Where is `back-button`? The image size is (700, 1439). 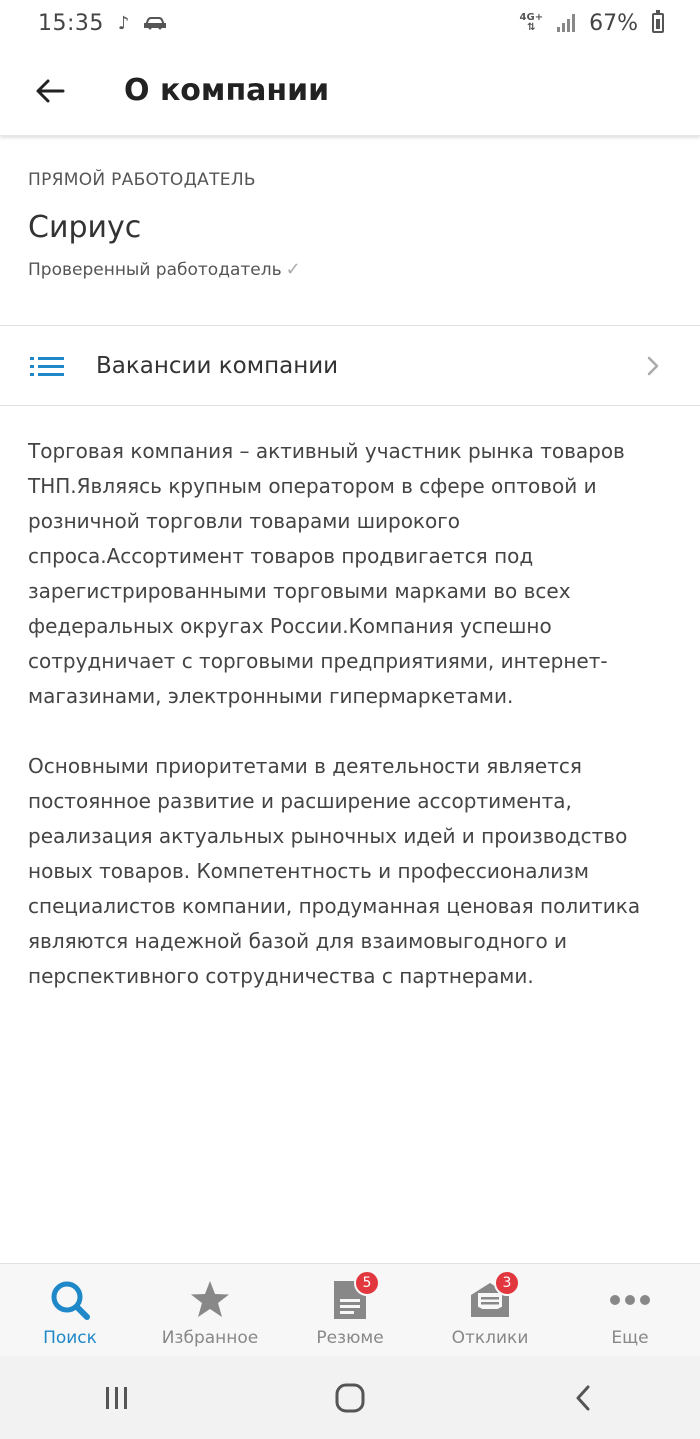
back-button is located at coordinates (50, 91).